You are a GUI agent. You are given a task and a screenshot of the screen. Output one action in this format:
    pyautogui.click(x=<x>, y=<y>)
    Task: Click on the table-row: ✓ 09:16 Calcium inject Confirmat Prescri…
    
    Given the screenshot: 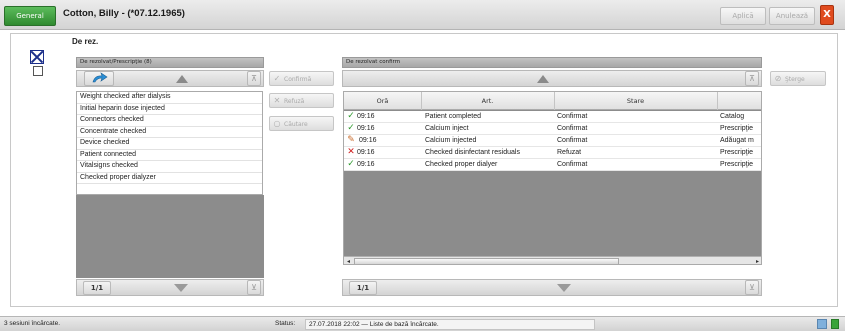 What is the action you would take?
    pyautogui.click(x=552, y=129)
    